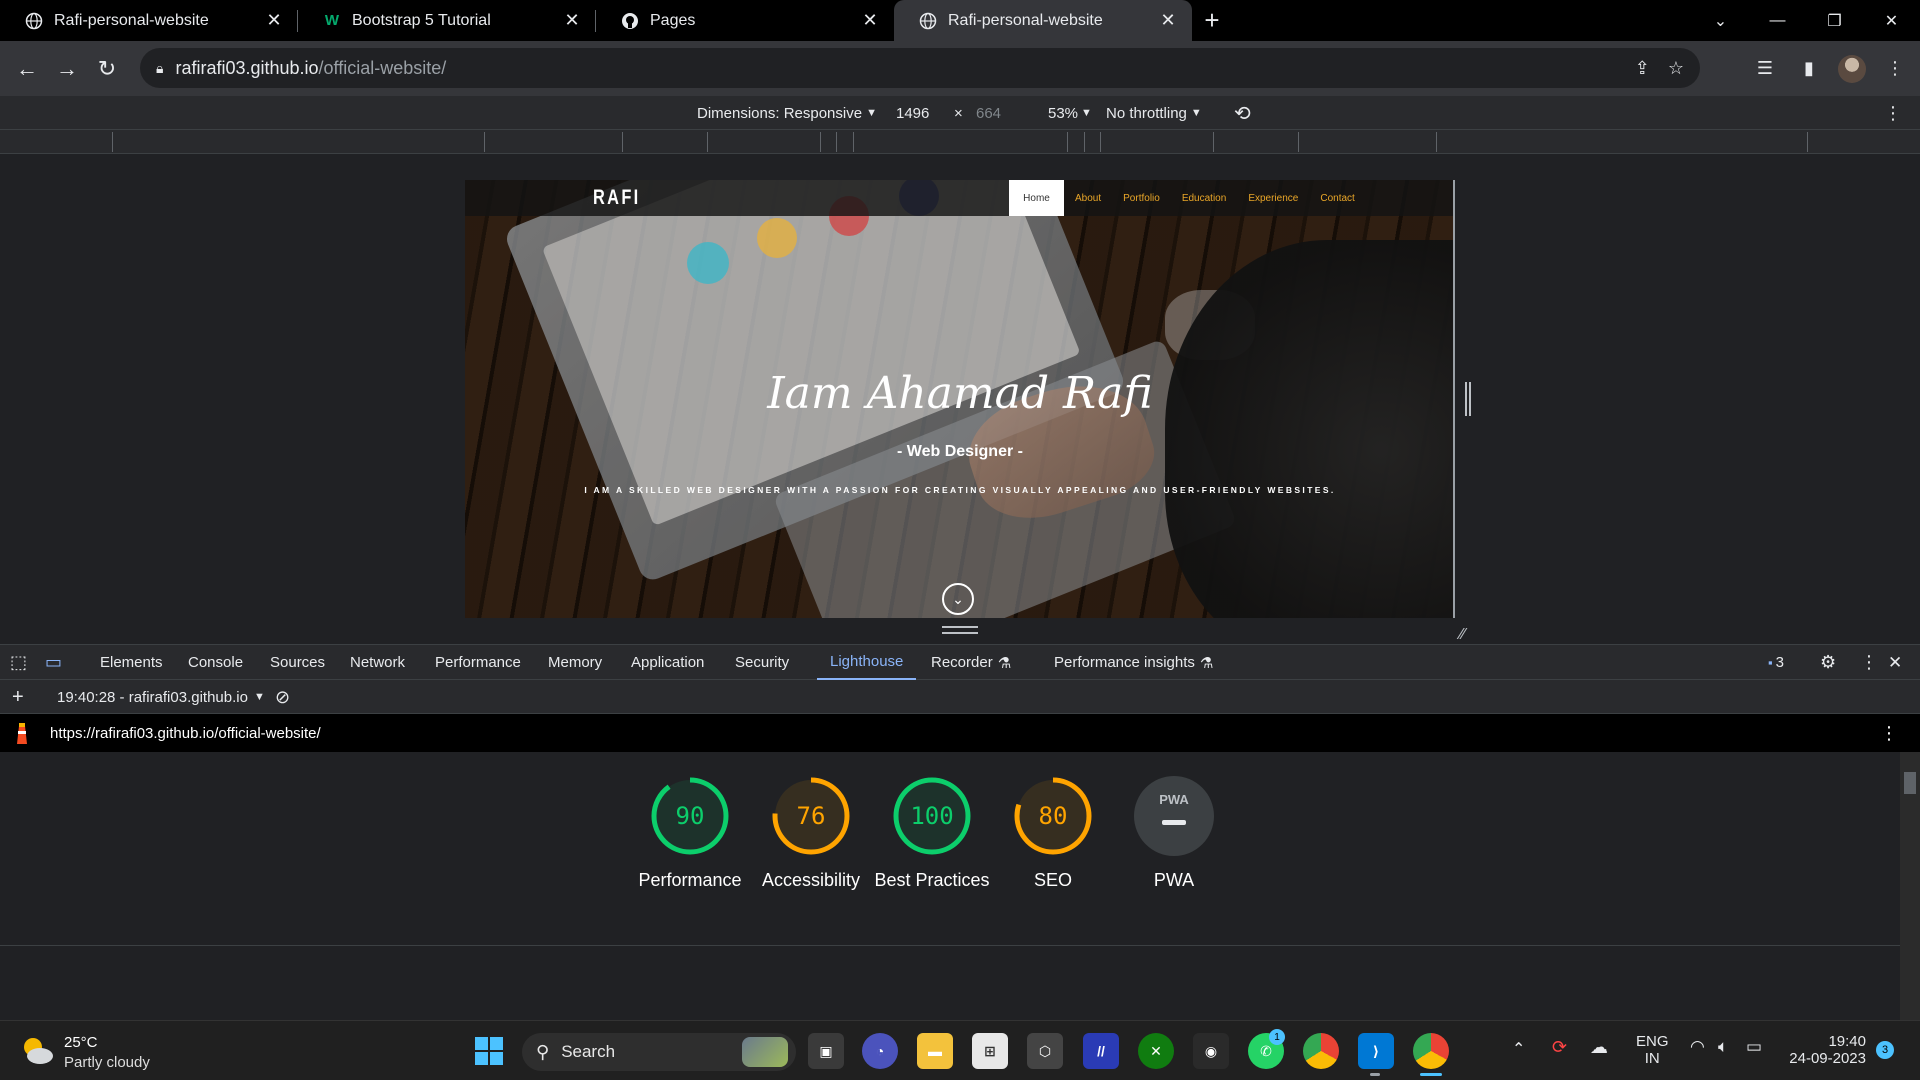 Image resolution: width=1920 pixels, height=1080 pixels. Describe the element at coordinates (1754, 1047) in the screenshot. I see `battery-icon: ▭` at that location.